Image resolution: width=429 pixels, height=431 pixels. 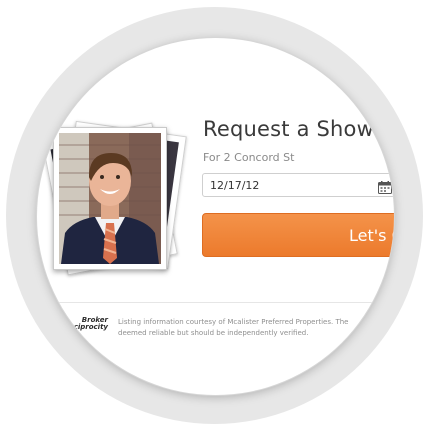 I want to click on footer-divider, so click(x=217, y=302).